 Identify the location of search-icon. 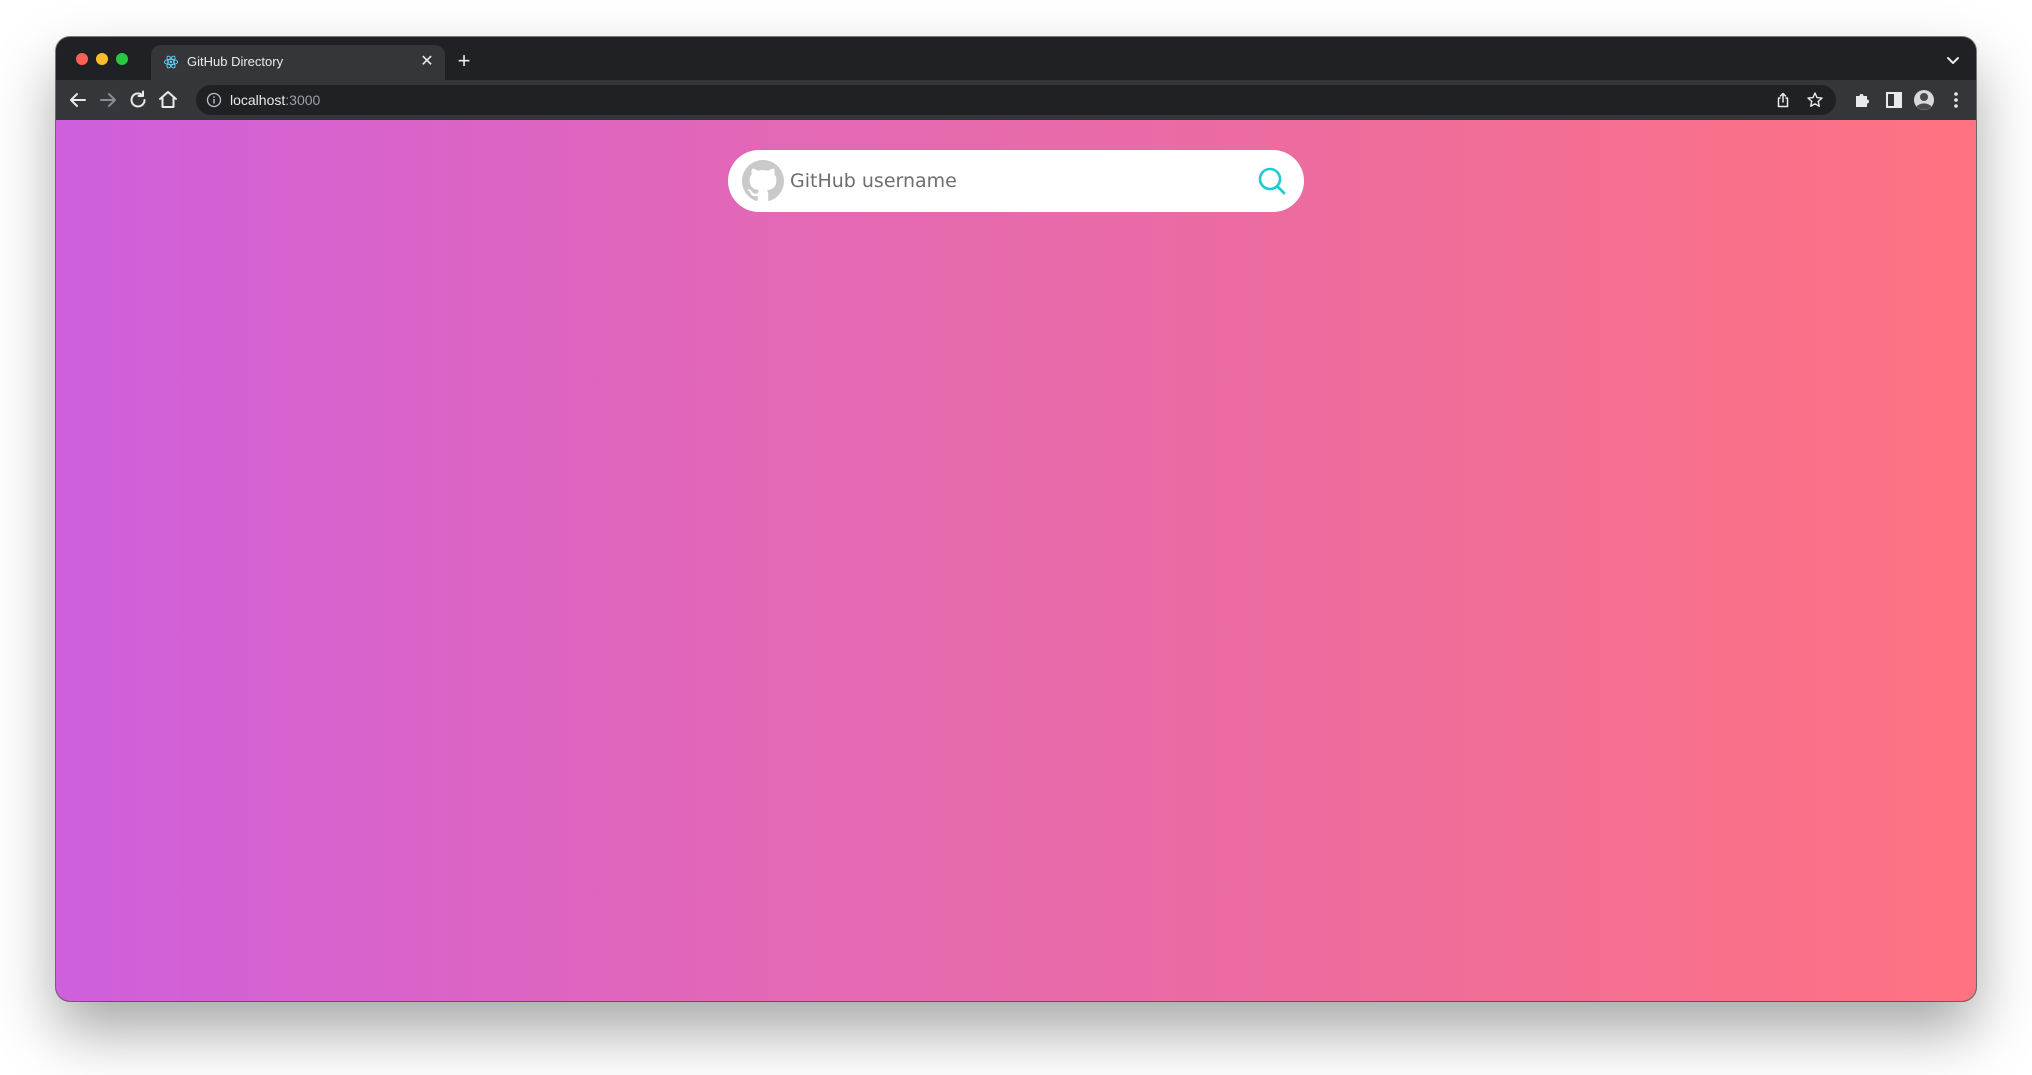
(1272, 181).